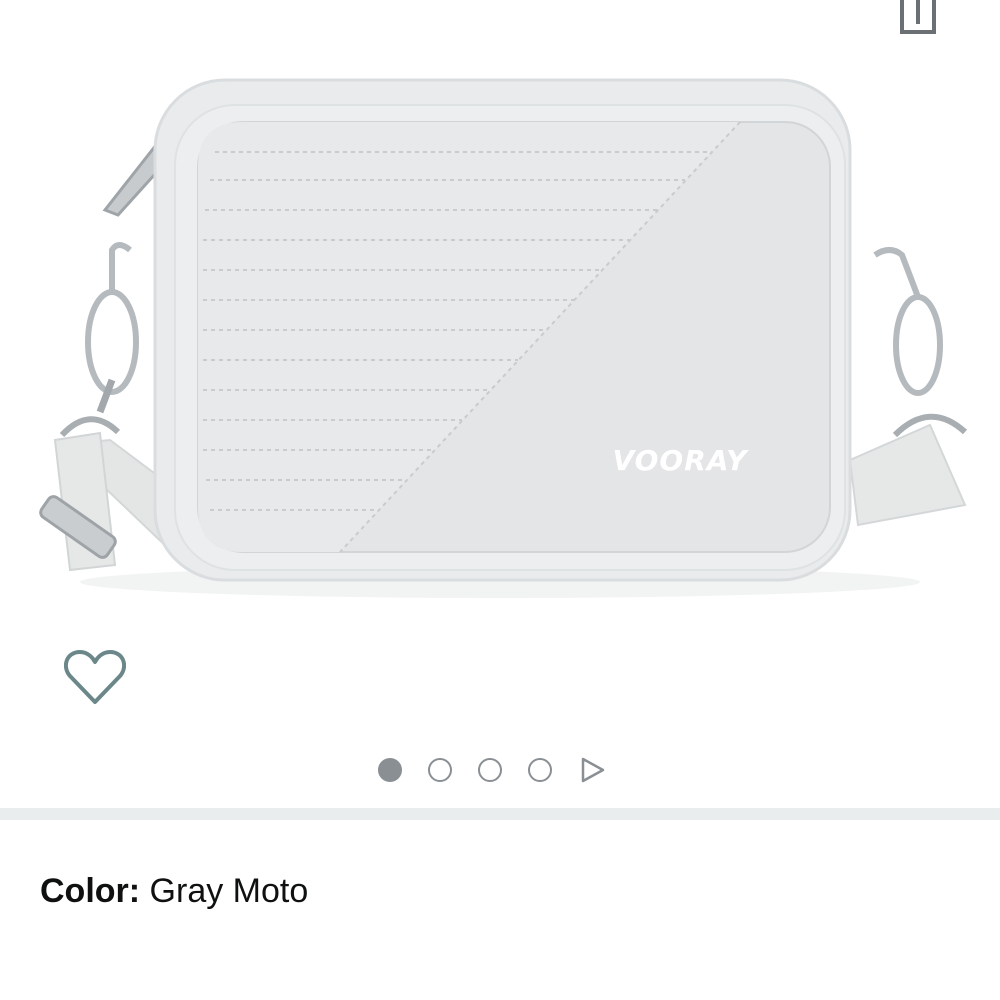 This screenshot has height=1000, width=1000. I want to click on color-label: Color:, so click(95, 891).